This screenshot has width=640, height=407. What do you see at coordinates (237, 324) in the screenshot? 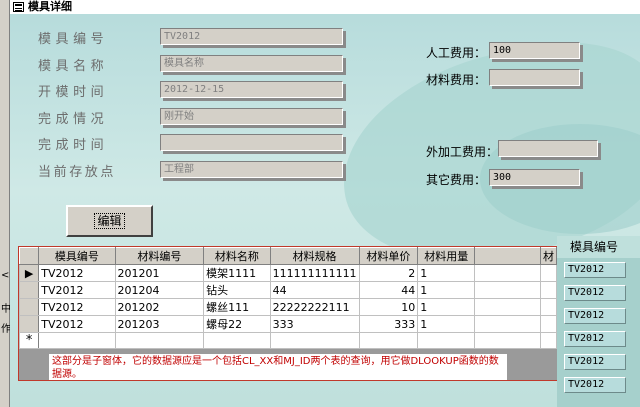
I see `table-cell: 螺母22` at bounding box center [237, 324].